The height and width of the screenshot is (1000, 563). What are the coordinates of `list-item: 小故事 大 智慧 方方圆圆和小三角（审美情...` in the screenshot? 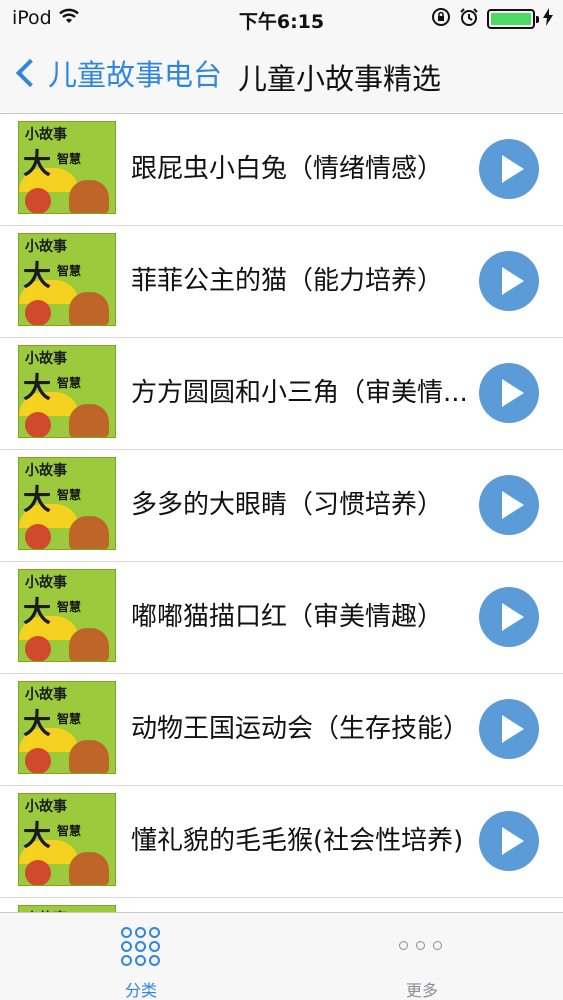 It's located at (281, 394).